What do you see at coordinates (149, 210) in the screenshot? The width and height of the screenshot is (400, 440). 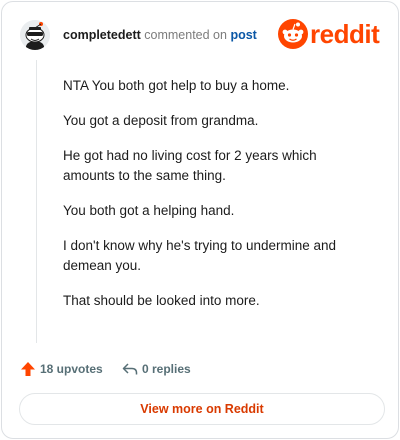 I see `comment-paragraph: You both got a helping hand.` at bounding box center [149, 210].